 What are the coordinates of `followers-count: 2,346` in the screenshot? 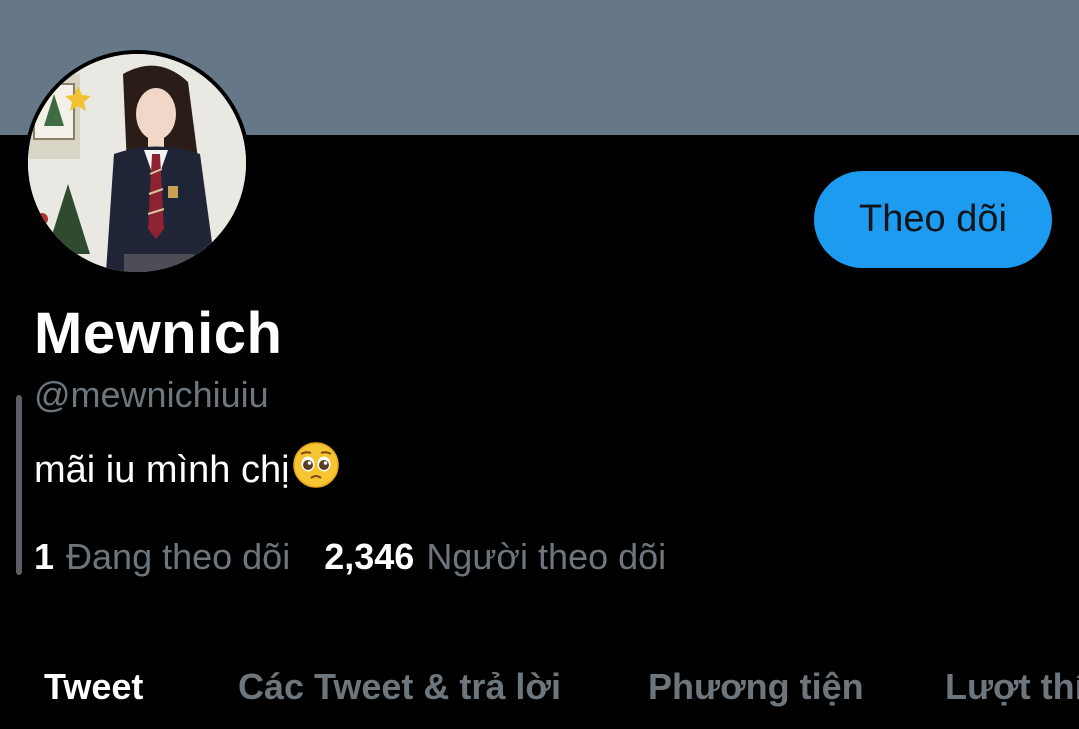 It's located at (369, 556).